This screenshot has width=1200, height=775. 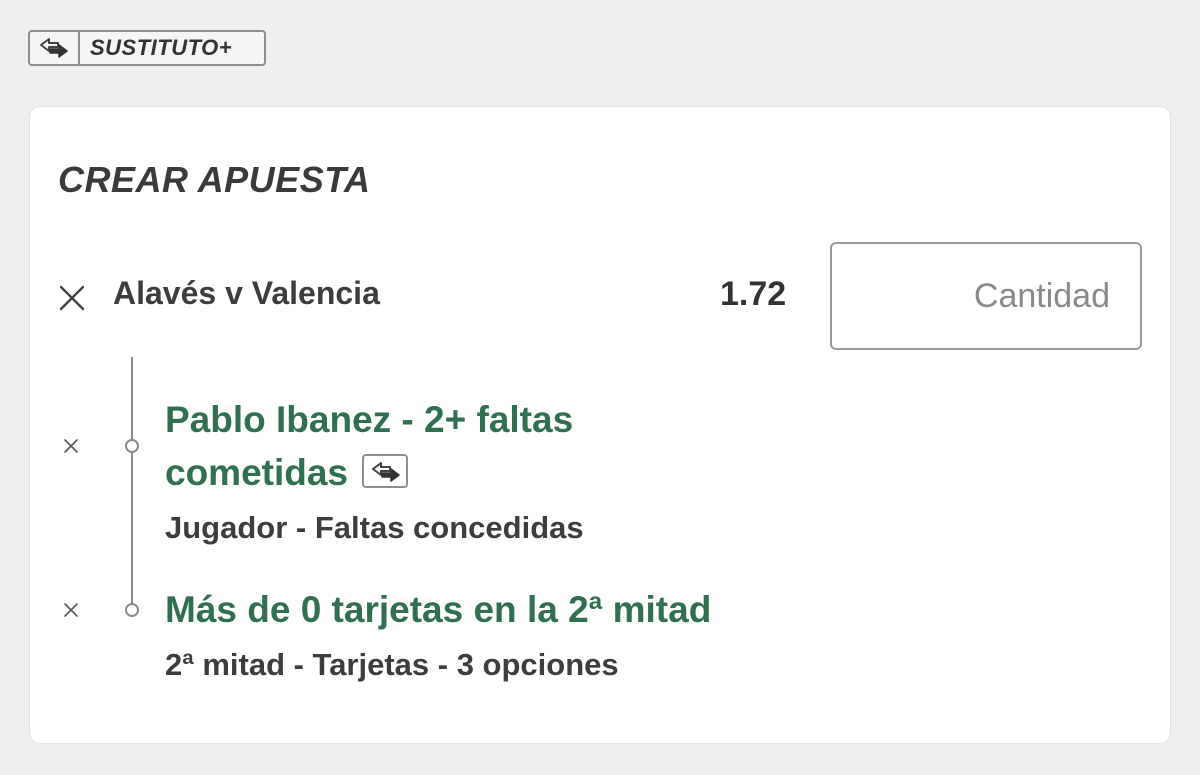 What do you see at coordinates (71, 448) in the screenshot?
I see `remove-selection-1-close-icon` at bounding box center [71, 448].